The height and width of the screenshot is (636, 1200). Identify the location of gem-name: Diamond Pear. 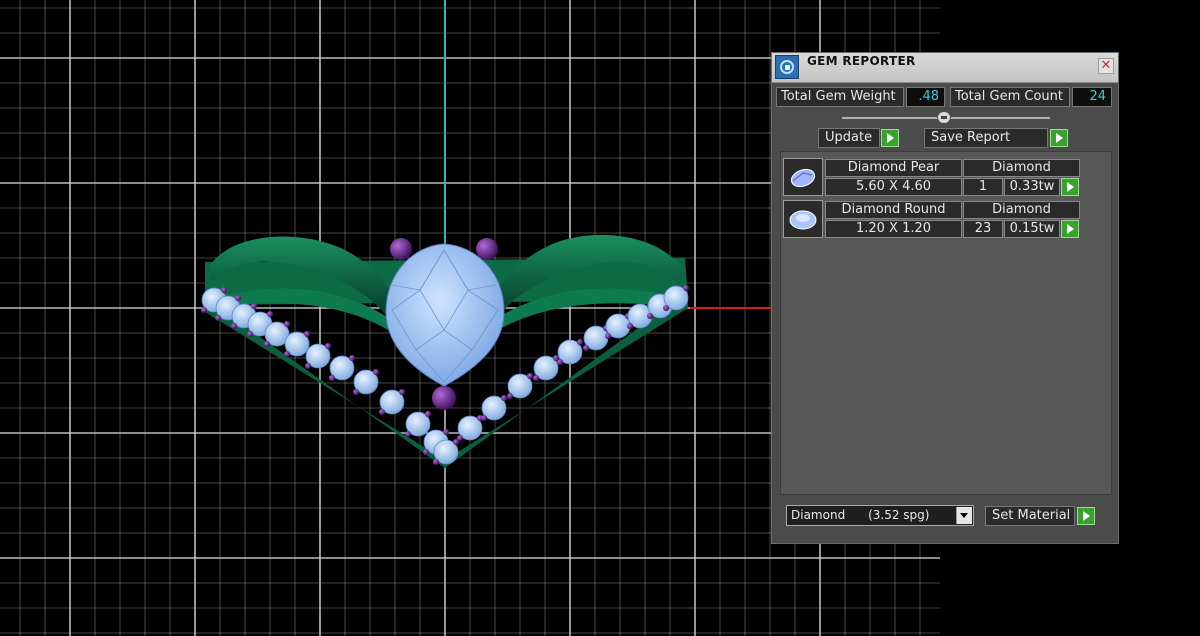
(893, 168).